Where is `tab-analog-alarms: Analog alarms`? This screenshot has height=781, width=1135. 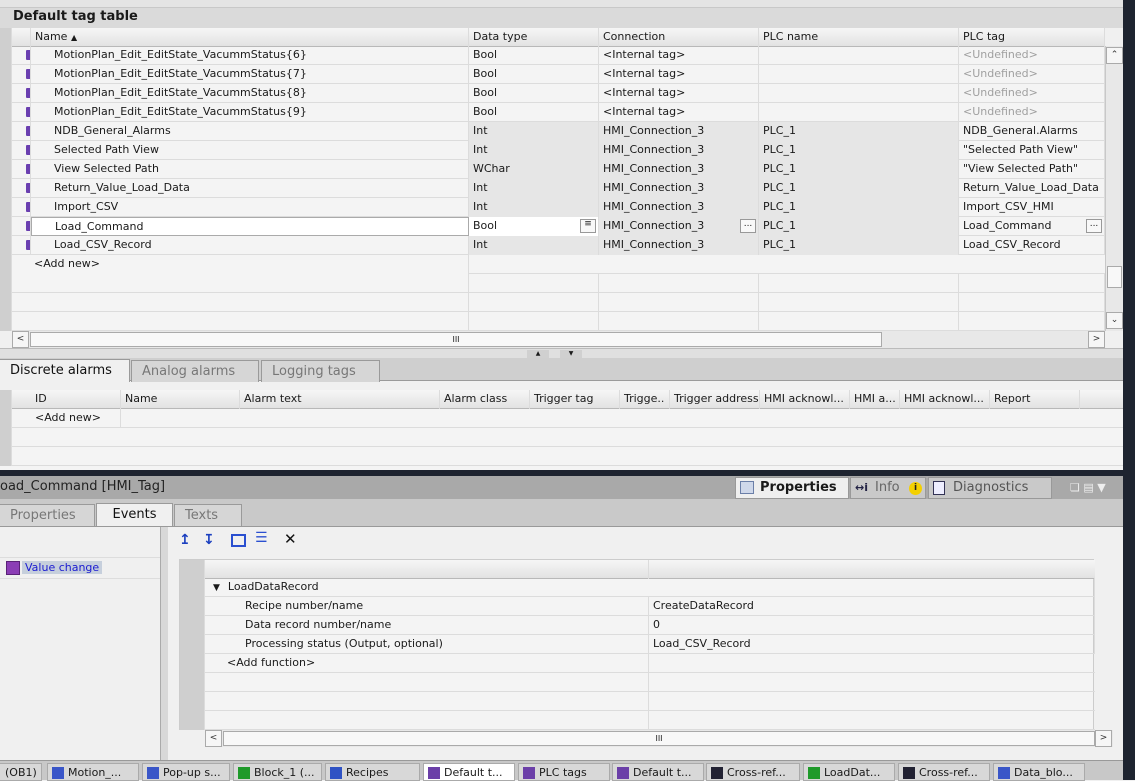 tab-analog-alarms: Analog alarms is located at coordinates (195, 371).